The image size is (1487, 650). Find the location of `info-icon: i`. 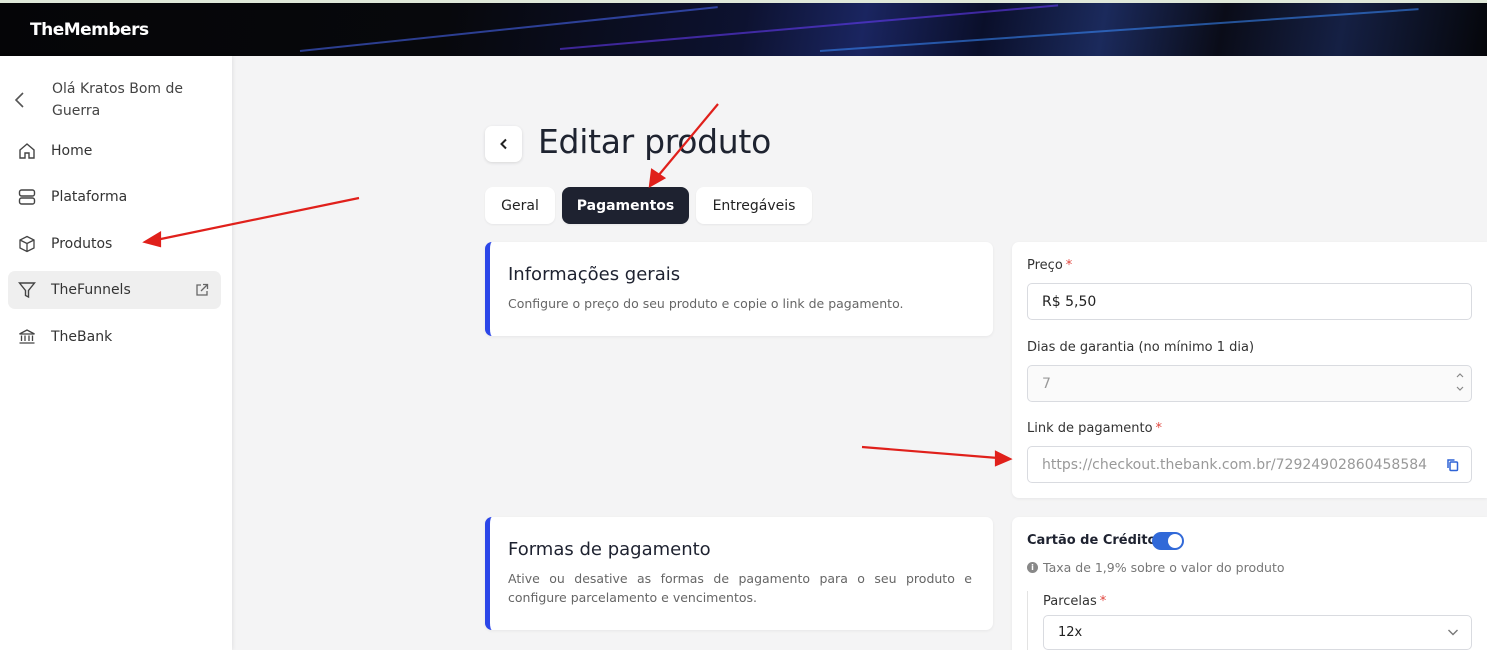

info-icon: i is located at coordinates (1032, 567).